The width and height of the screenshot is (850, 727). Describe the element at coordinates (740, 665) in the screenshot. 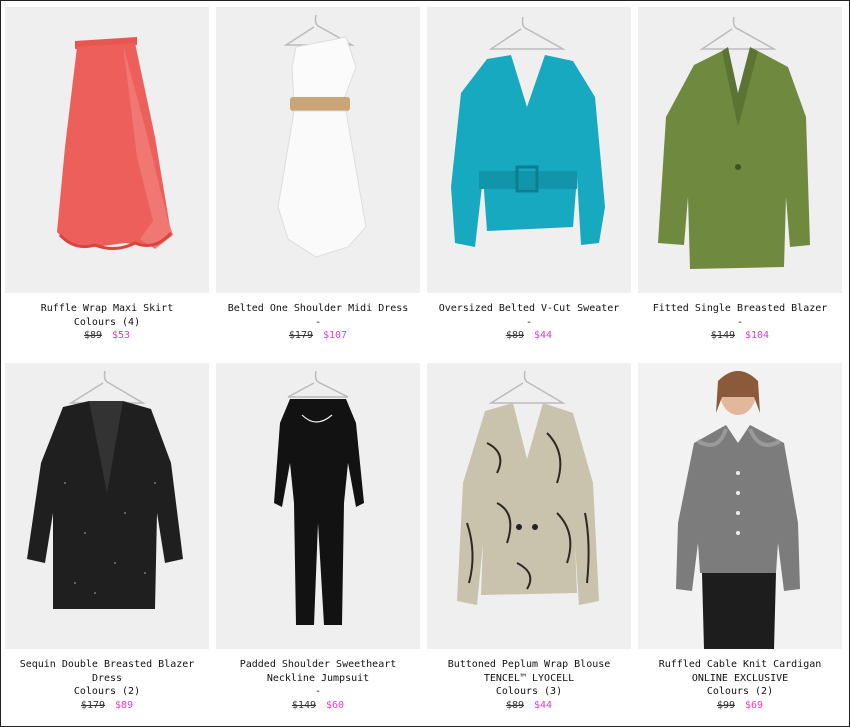

I see `product-name: Ruffled Cable Knit Cardigan` at that location.